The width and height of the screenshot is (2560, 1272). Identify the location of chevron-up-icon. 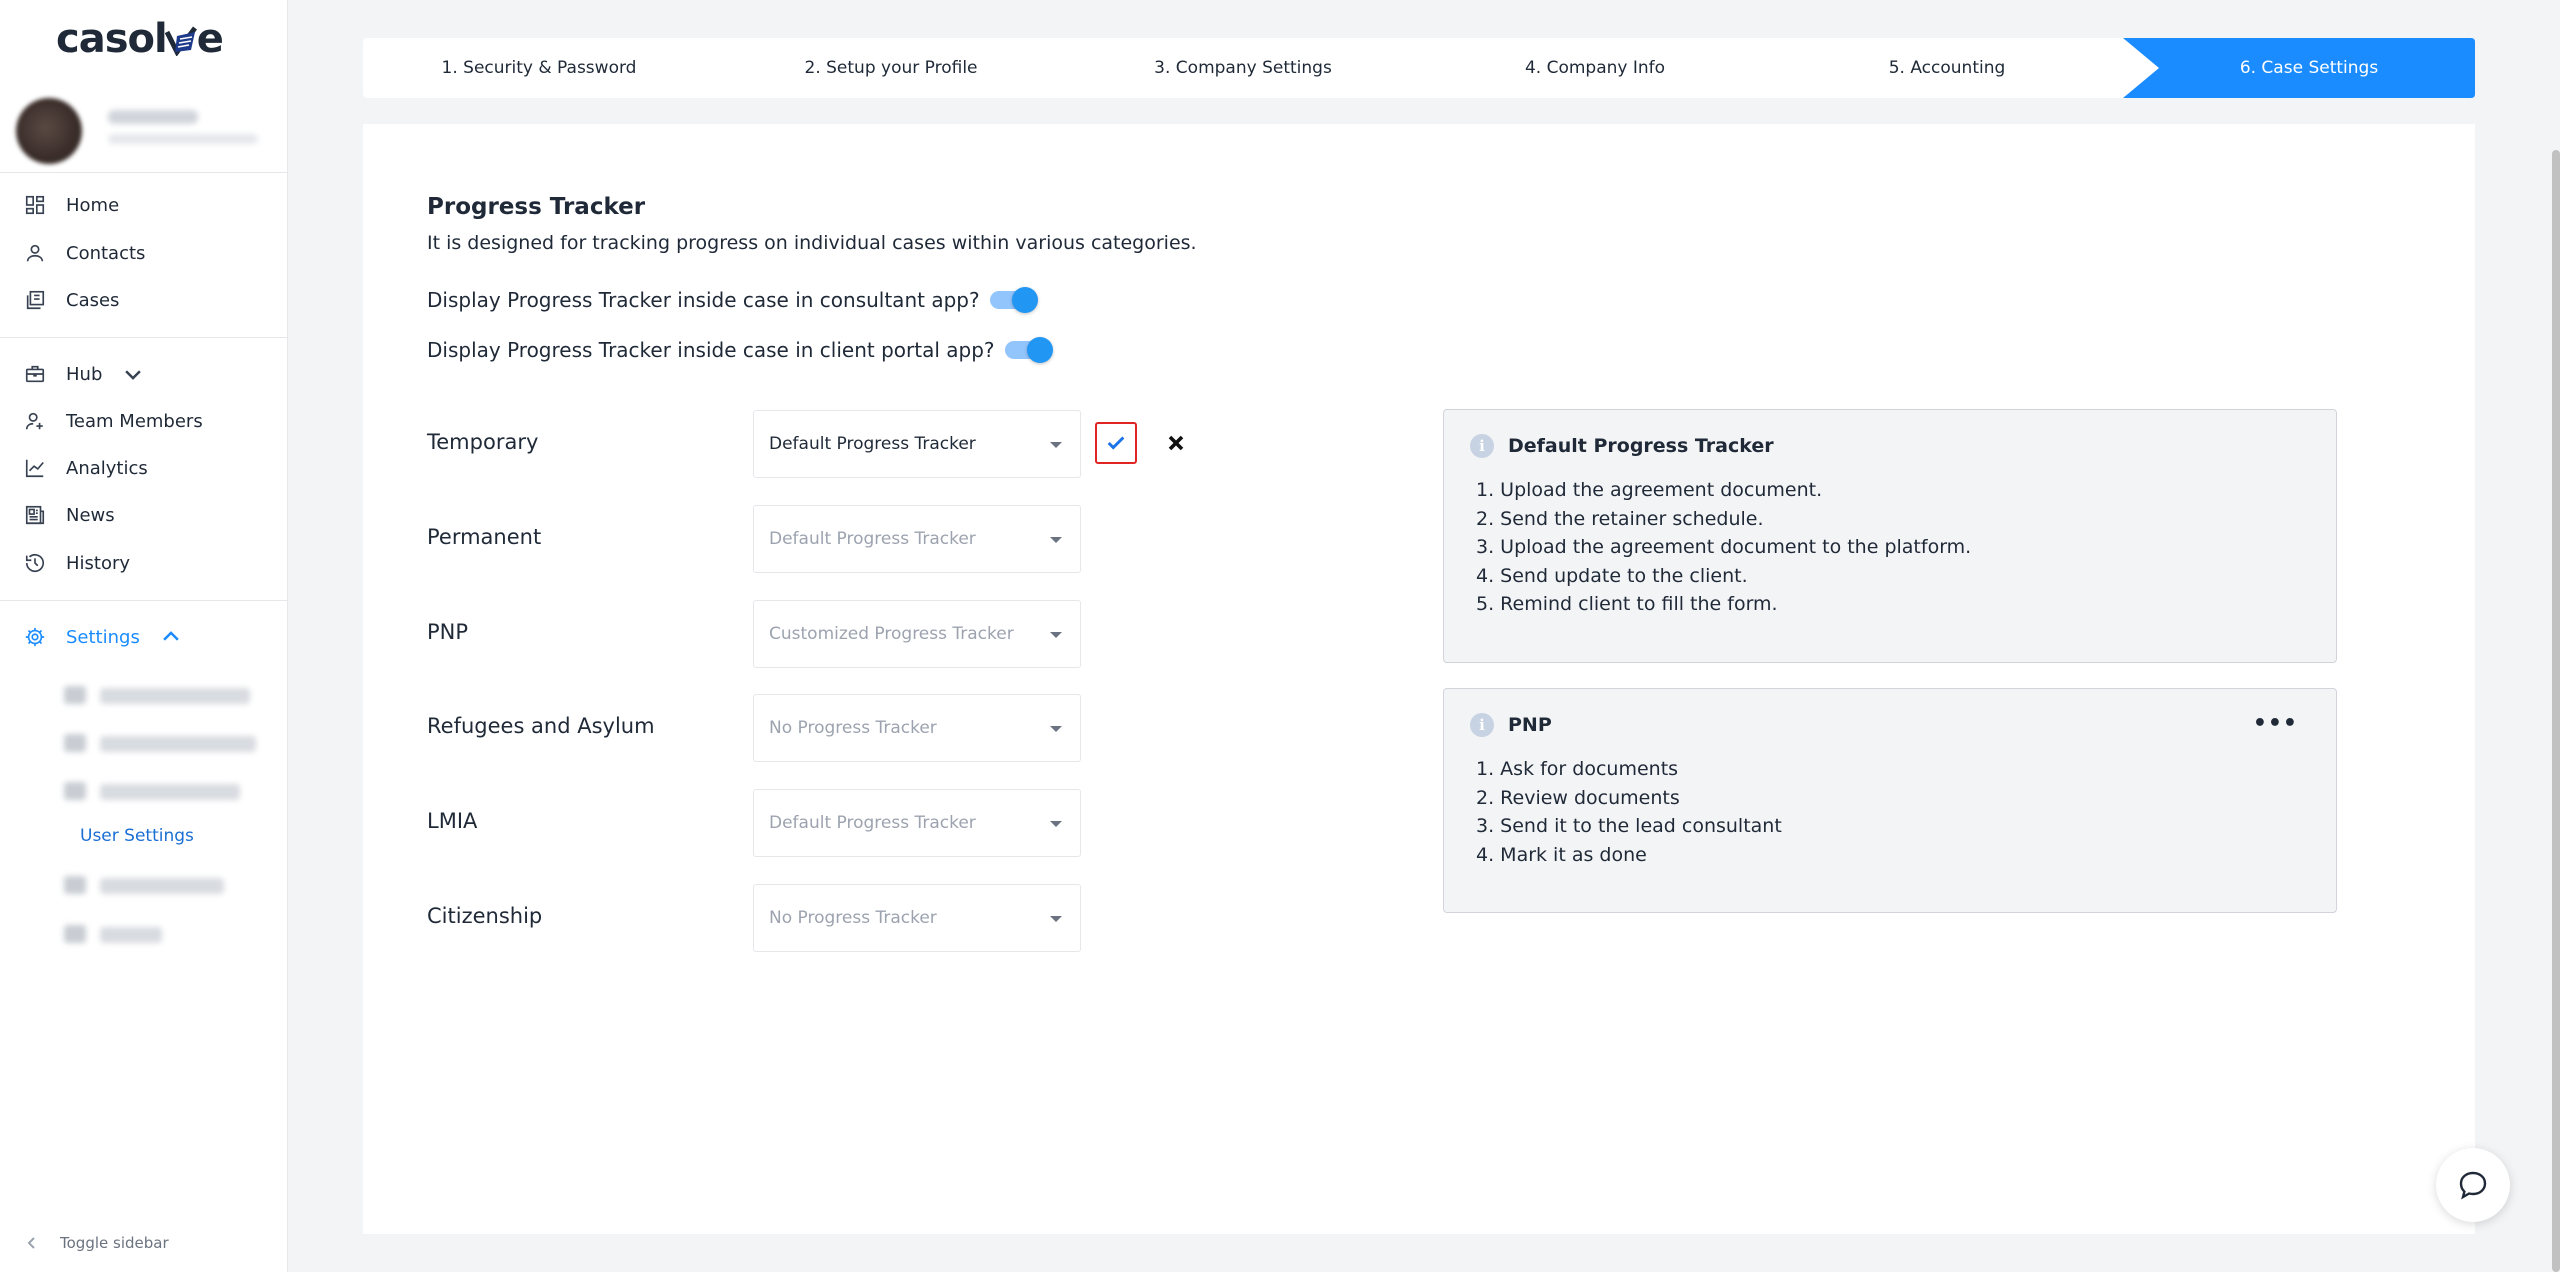
(171, 637).